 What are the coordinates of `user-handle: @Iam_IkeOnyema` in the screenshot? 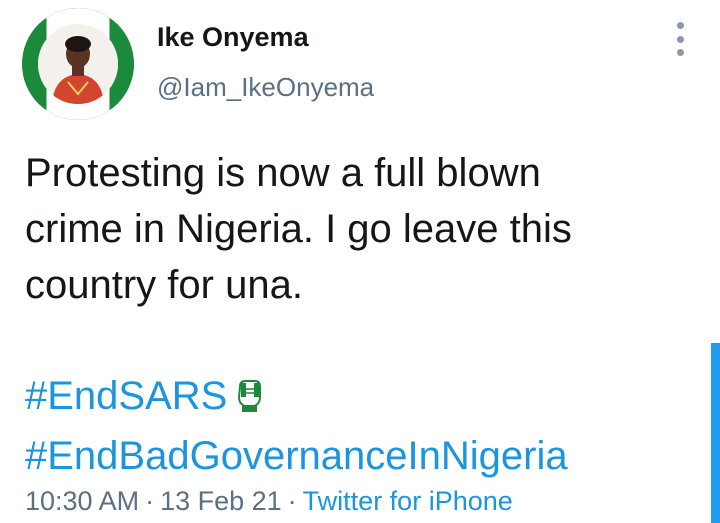 It's located at (265, 87).